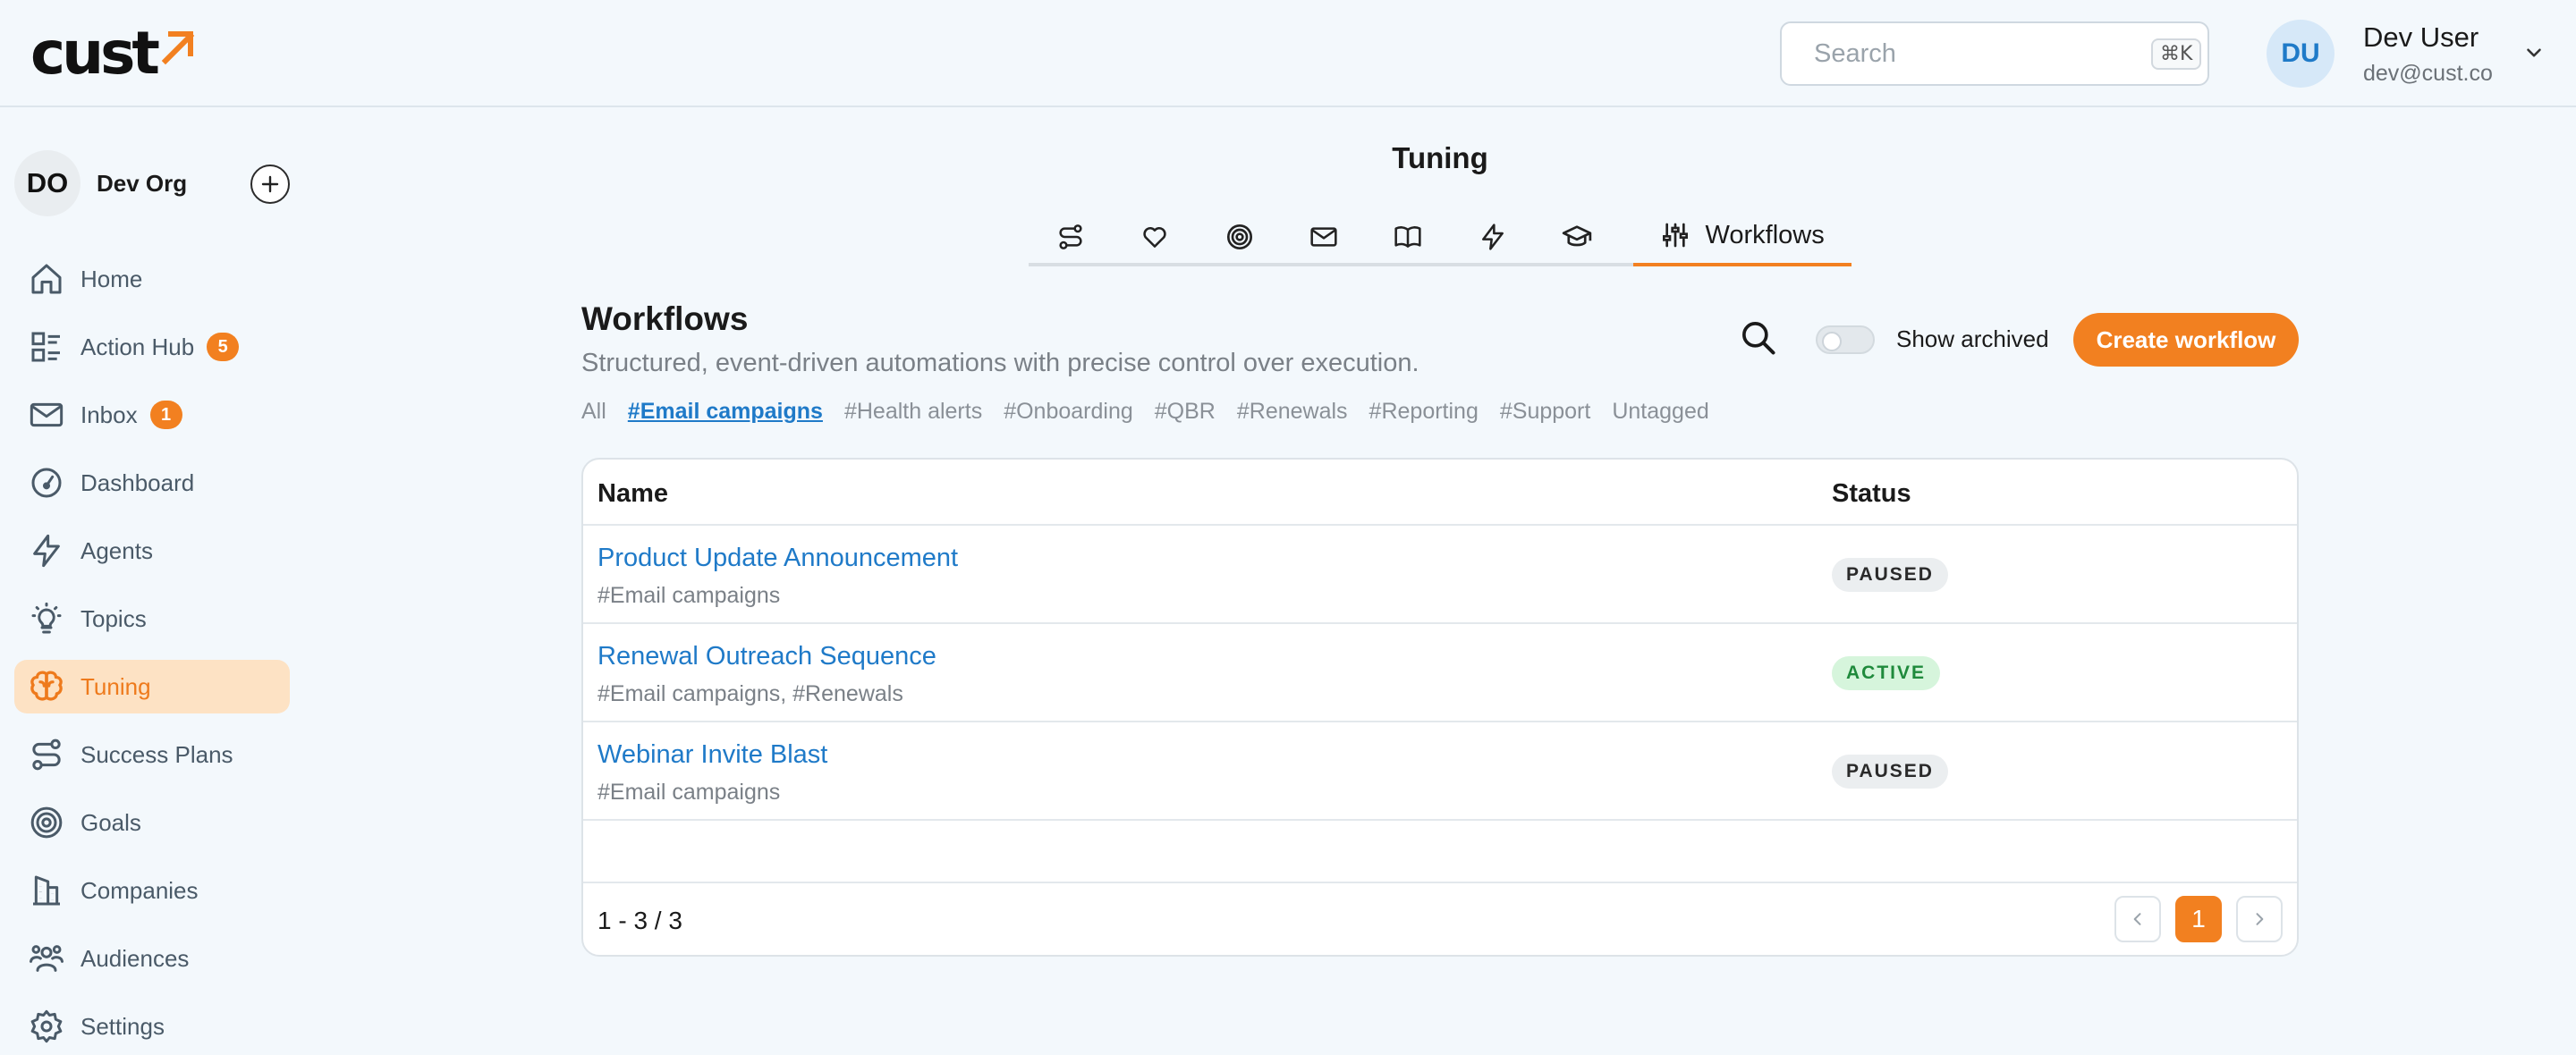  I want to click on search-icon, so click(1758, 338).